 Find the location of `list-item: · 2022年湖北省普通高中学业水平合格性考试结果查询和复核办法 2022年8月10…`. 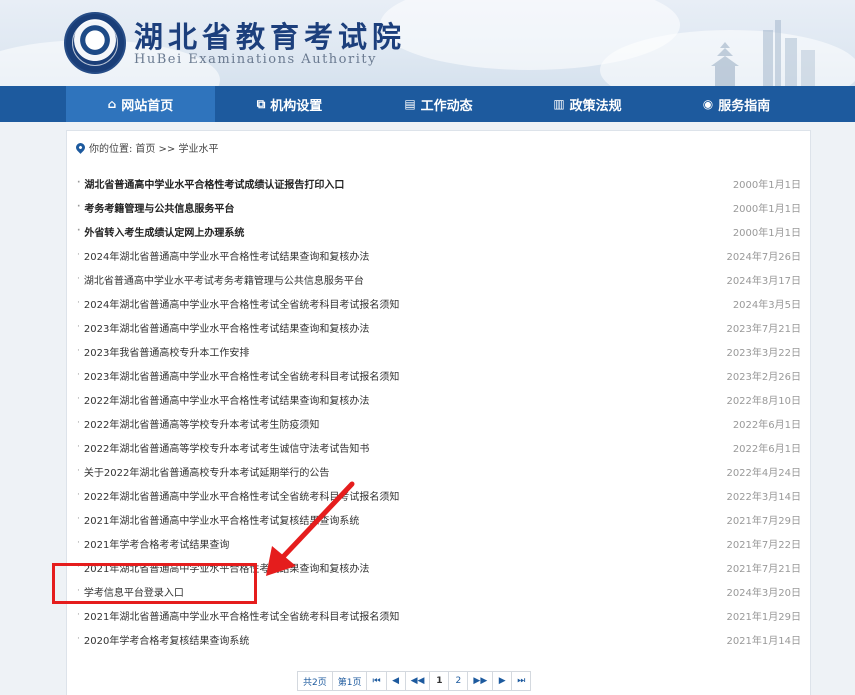

list-item: · 2022年湖北省普通高中学业水平合格性考试结果查询和复核办法 2022年8月10… is located at coordinates (439, 399).